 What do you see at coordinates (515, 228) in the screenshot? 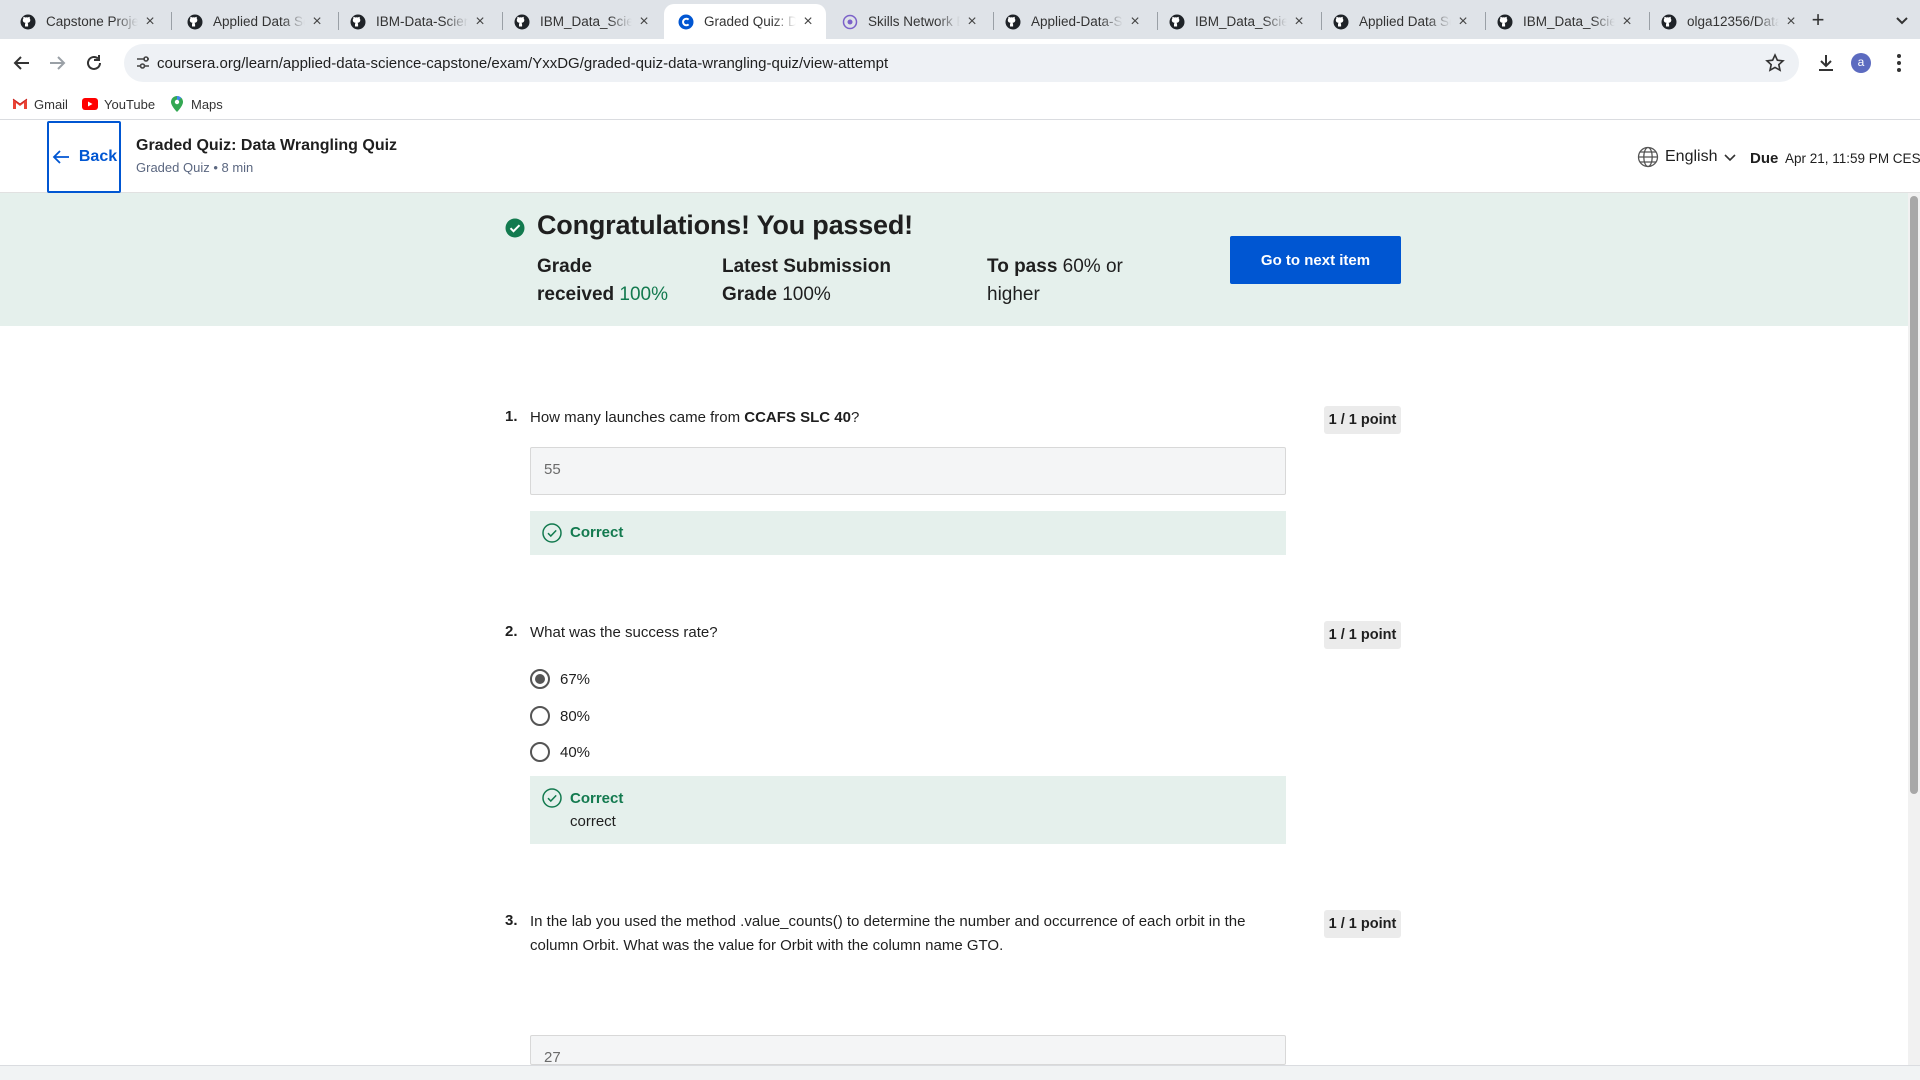
I see `check-circle-icon` at bounding box center [515, 228].